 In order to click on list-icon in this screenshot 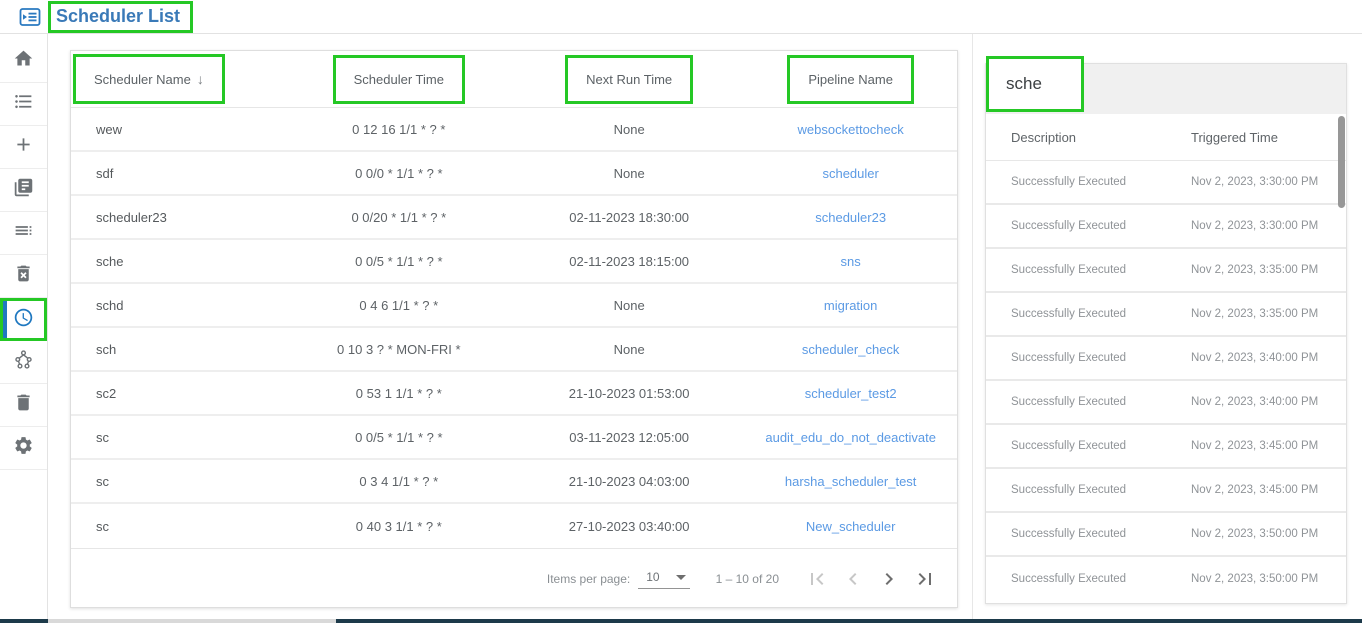, I will do `click(23, 104)`.